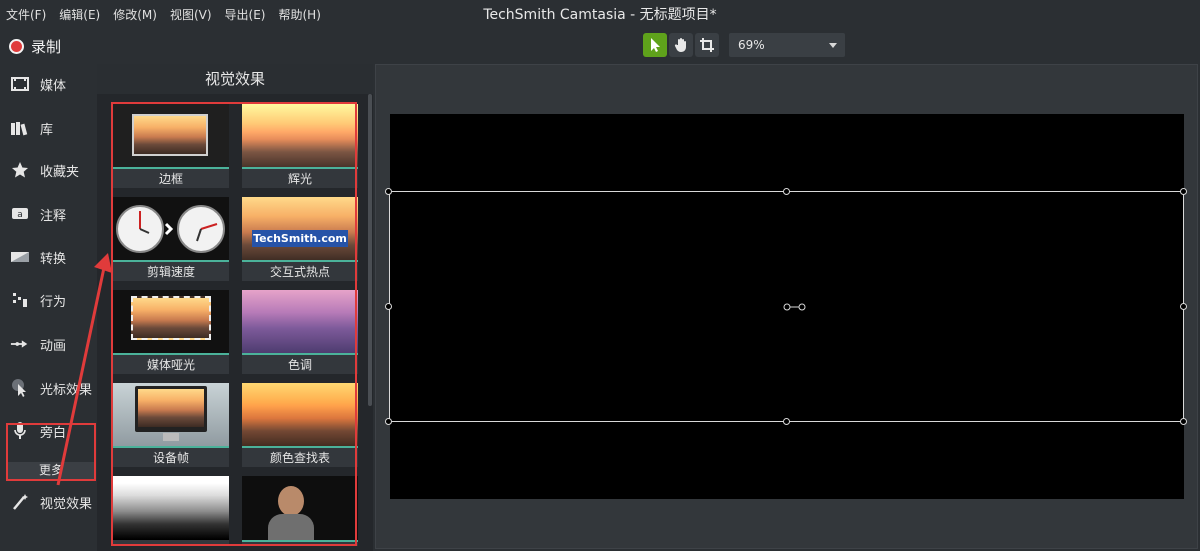 The width and height of the screenshot is (1200, 551). What do you see at coordinates (245, 14) in the screenshot?
I see `menu-export: 导出(E)` at bounding box center [245, 14].